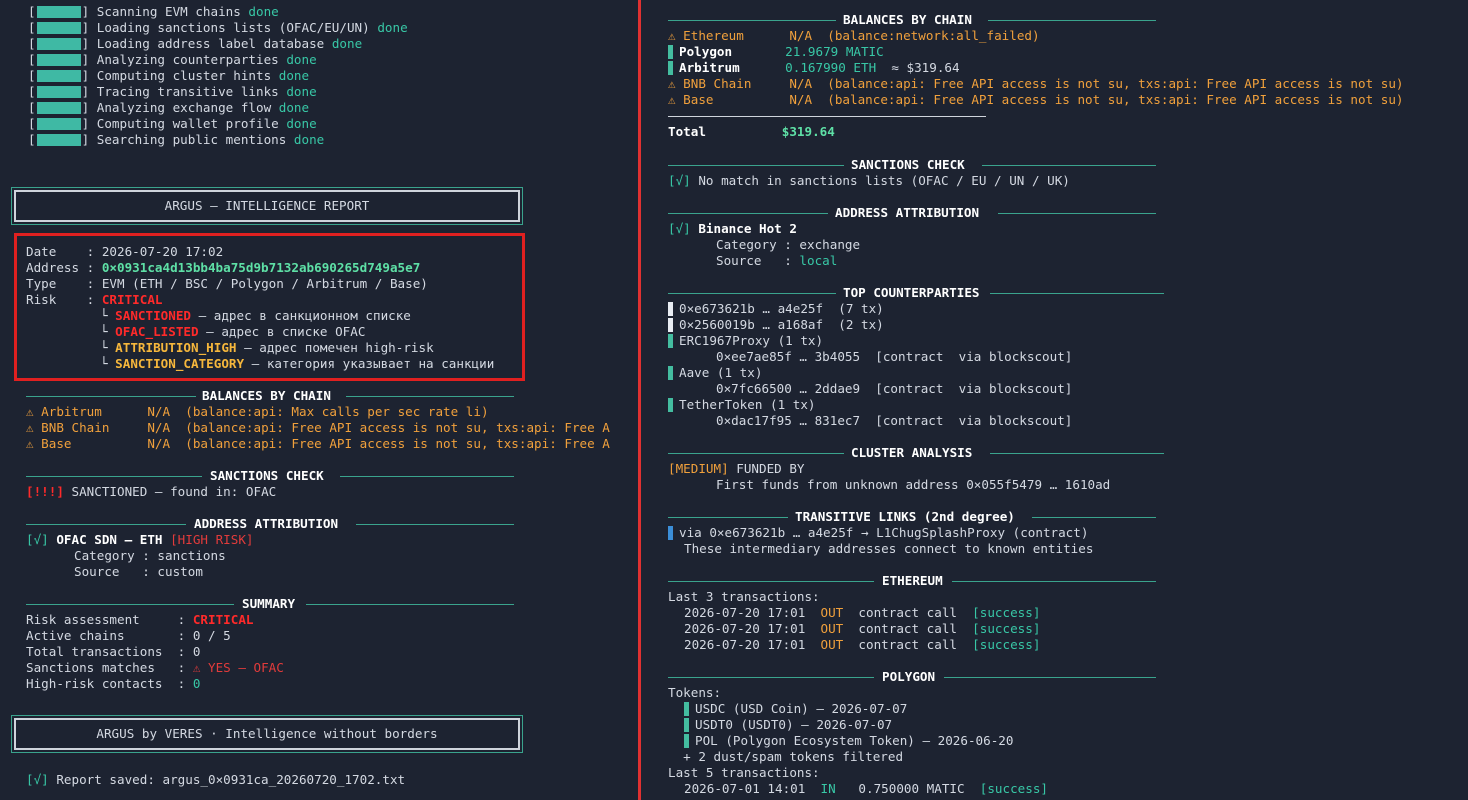 The height and width of the screenshot is (800, 1468). Describe the element at coordinates (777, 260) in the screenshot. I see `attribution-source: Source : local` at that location.